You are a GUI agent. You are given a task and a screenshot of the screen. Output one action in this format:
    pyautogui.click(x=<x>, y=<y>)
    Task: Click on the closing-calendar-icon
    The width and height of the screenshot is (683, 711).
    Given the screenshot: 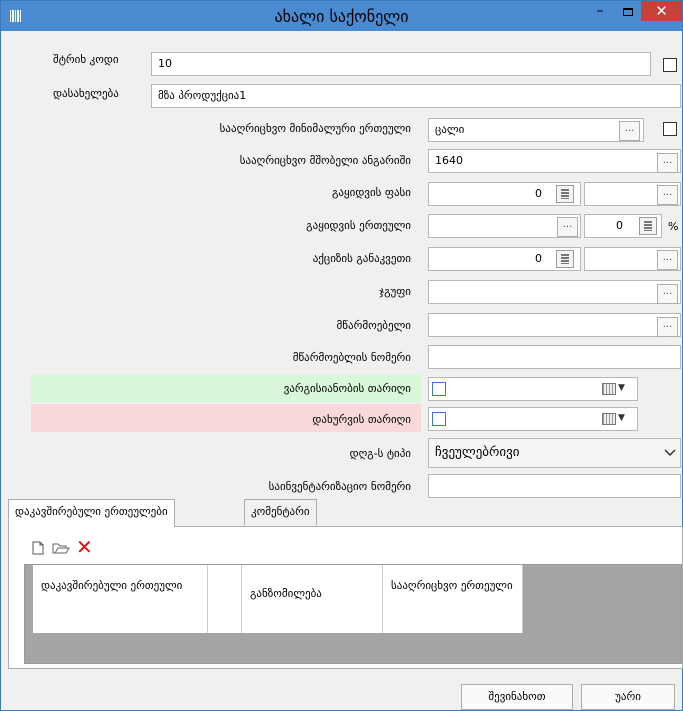 What is the action you would take?
    pyautogui.click(x=609, y=419)
    